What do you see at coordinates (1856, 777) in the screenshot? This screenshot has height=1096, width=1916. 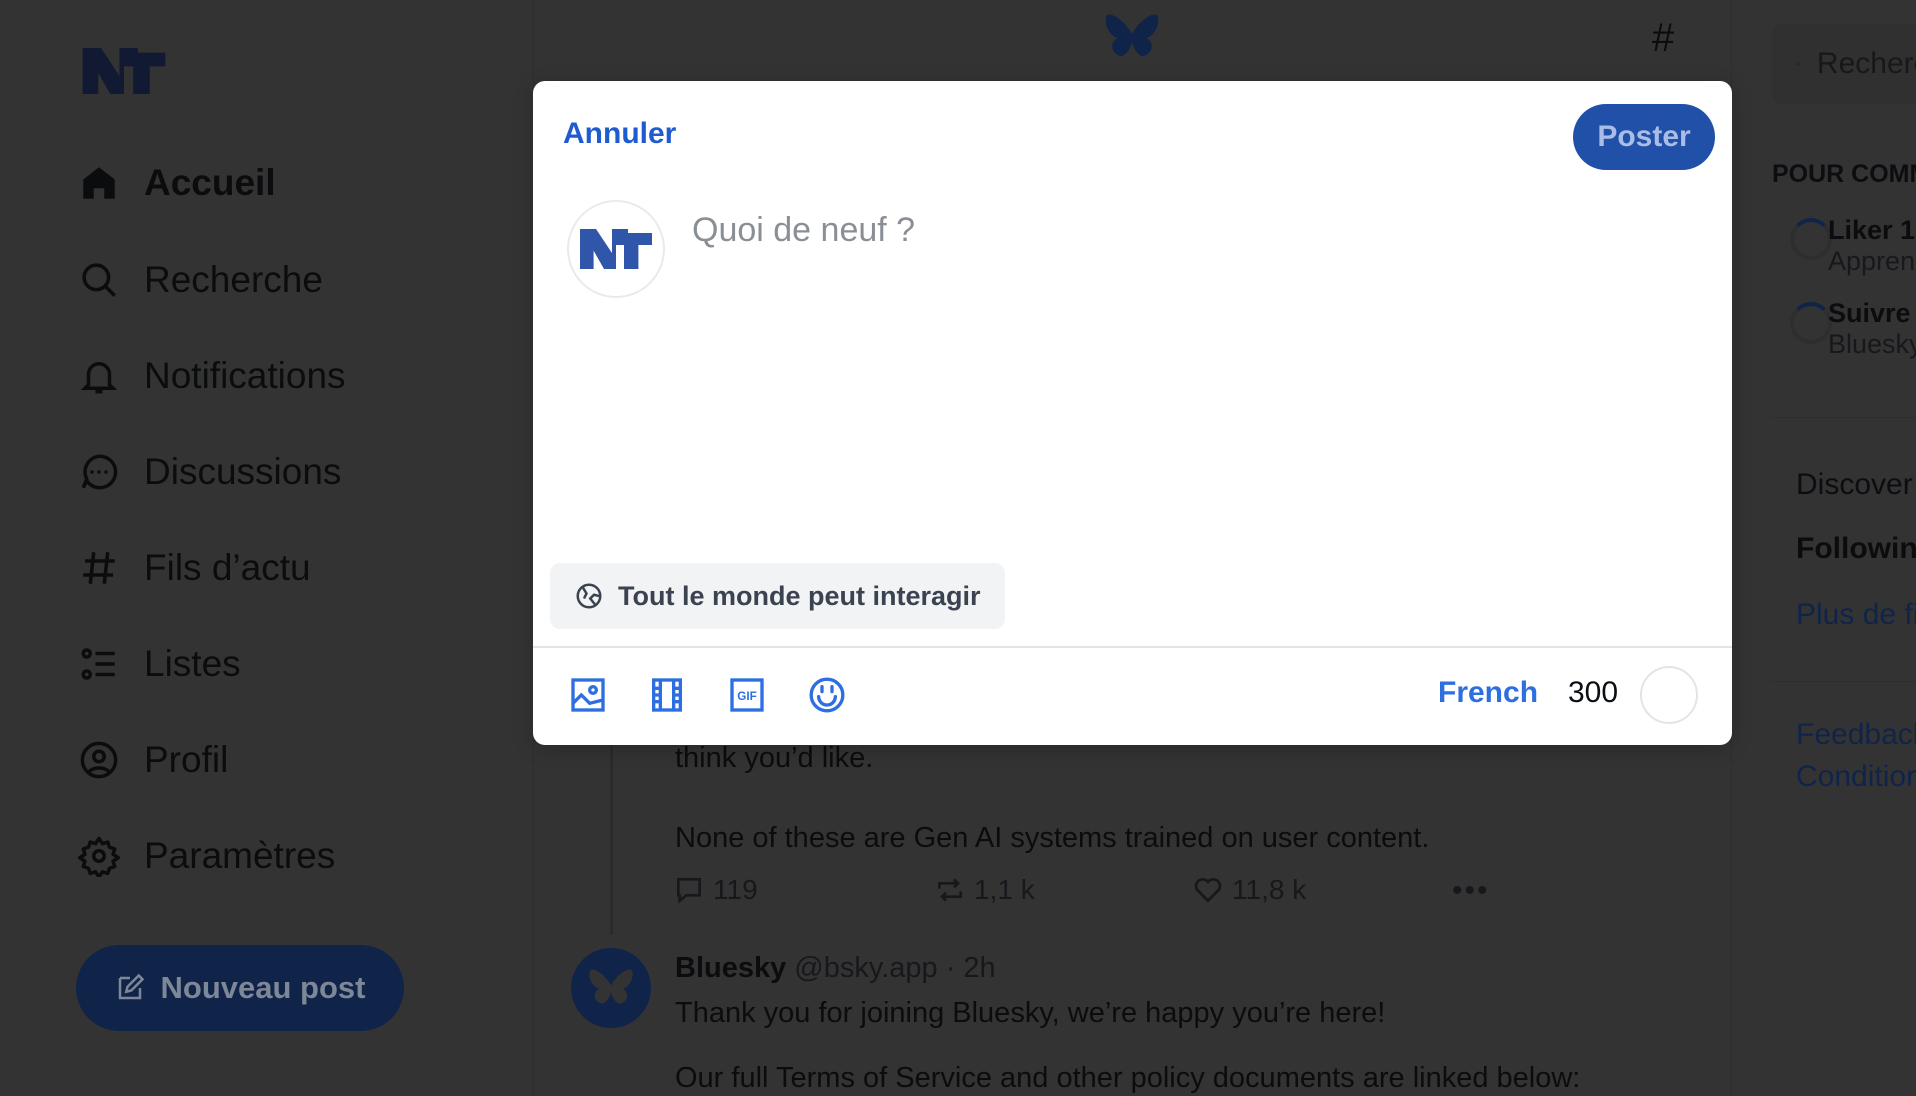 I see `conditions-link: Conditions` at bounding box center [1856, 777].